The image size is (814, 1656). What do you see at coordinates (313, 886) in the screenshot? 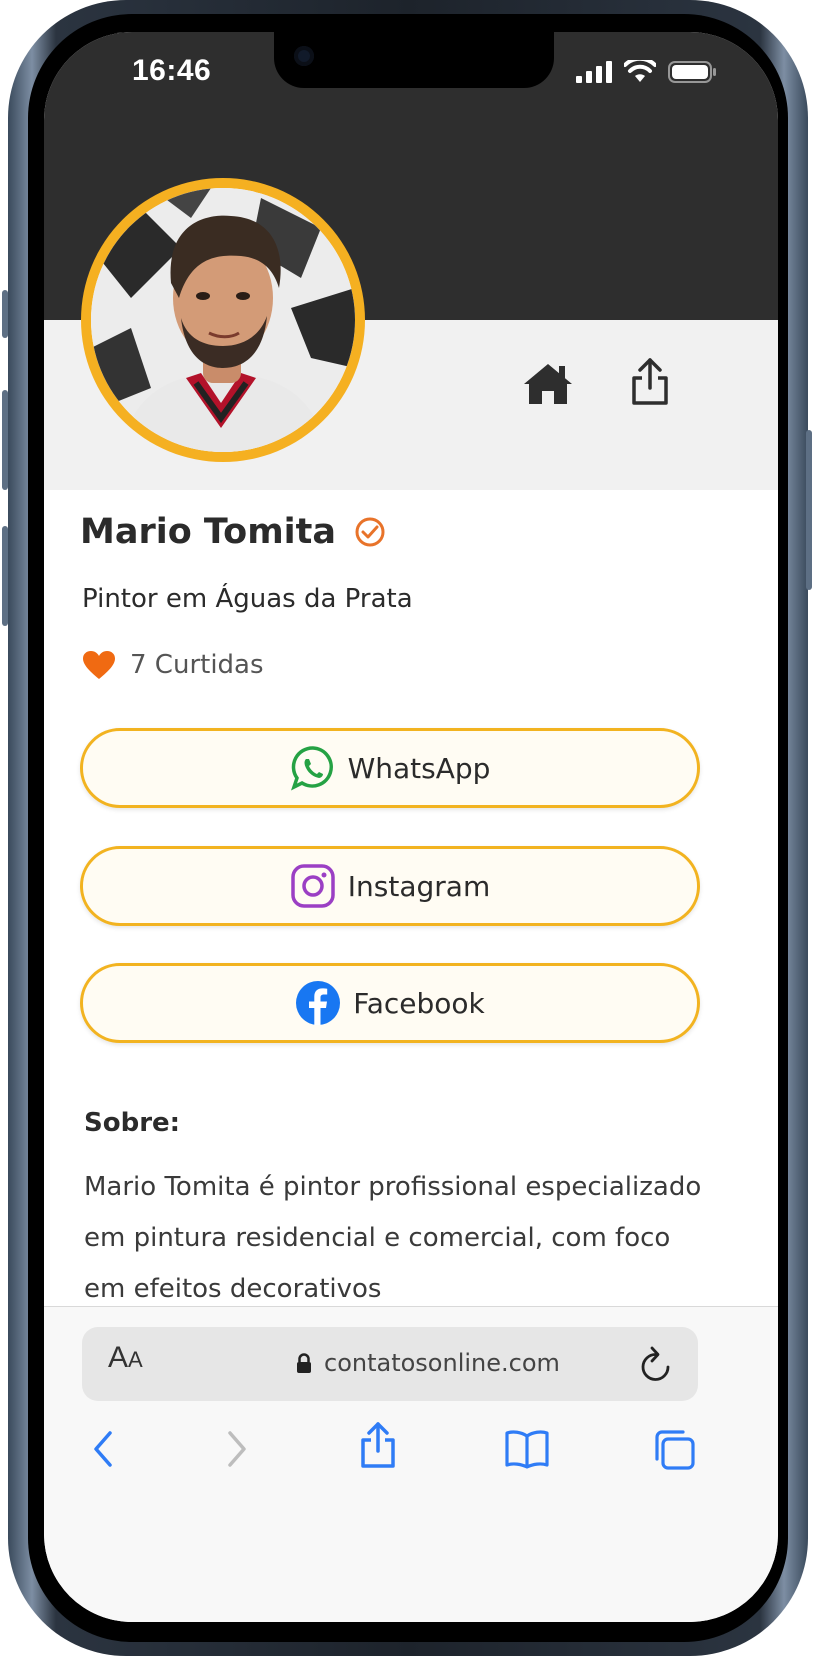
I see `instagram-icon` at bounding box center [313, 886].